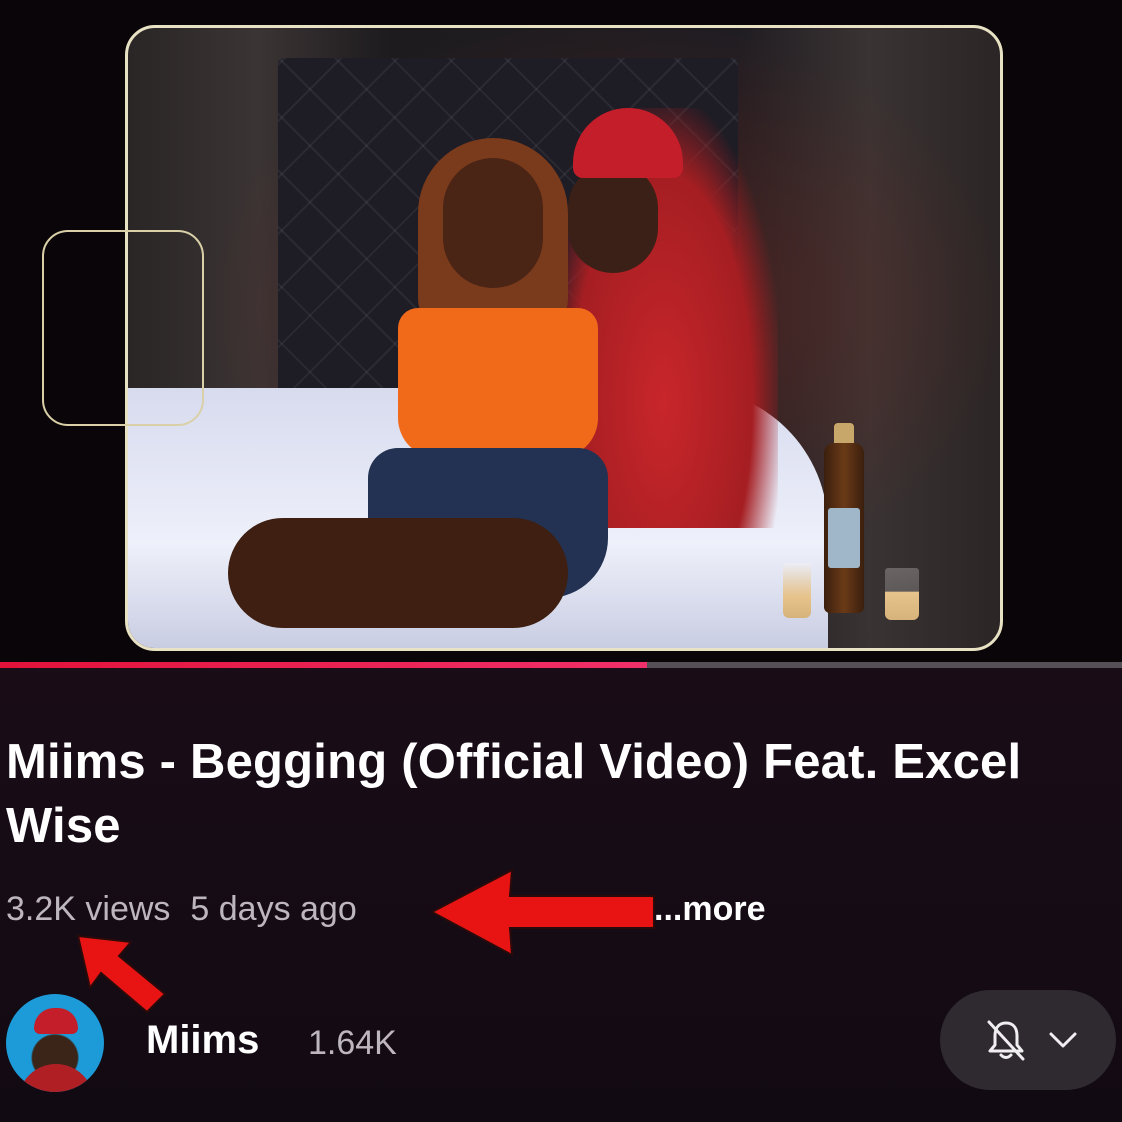 Image resolution: width=1122 pixels, height=1122 pixels. I want to click on frame-bracket, so click(123, 328).